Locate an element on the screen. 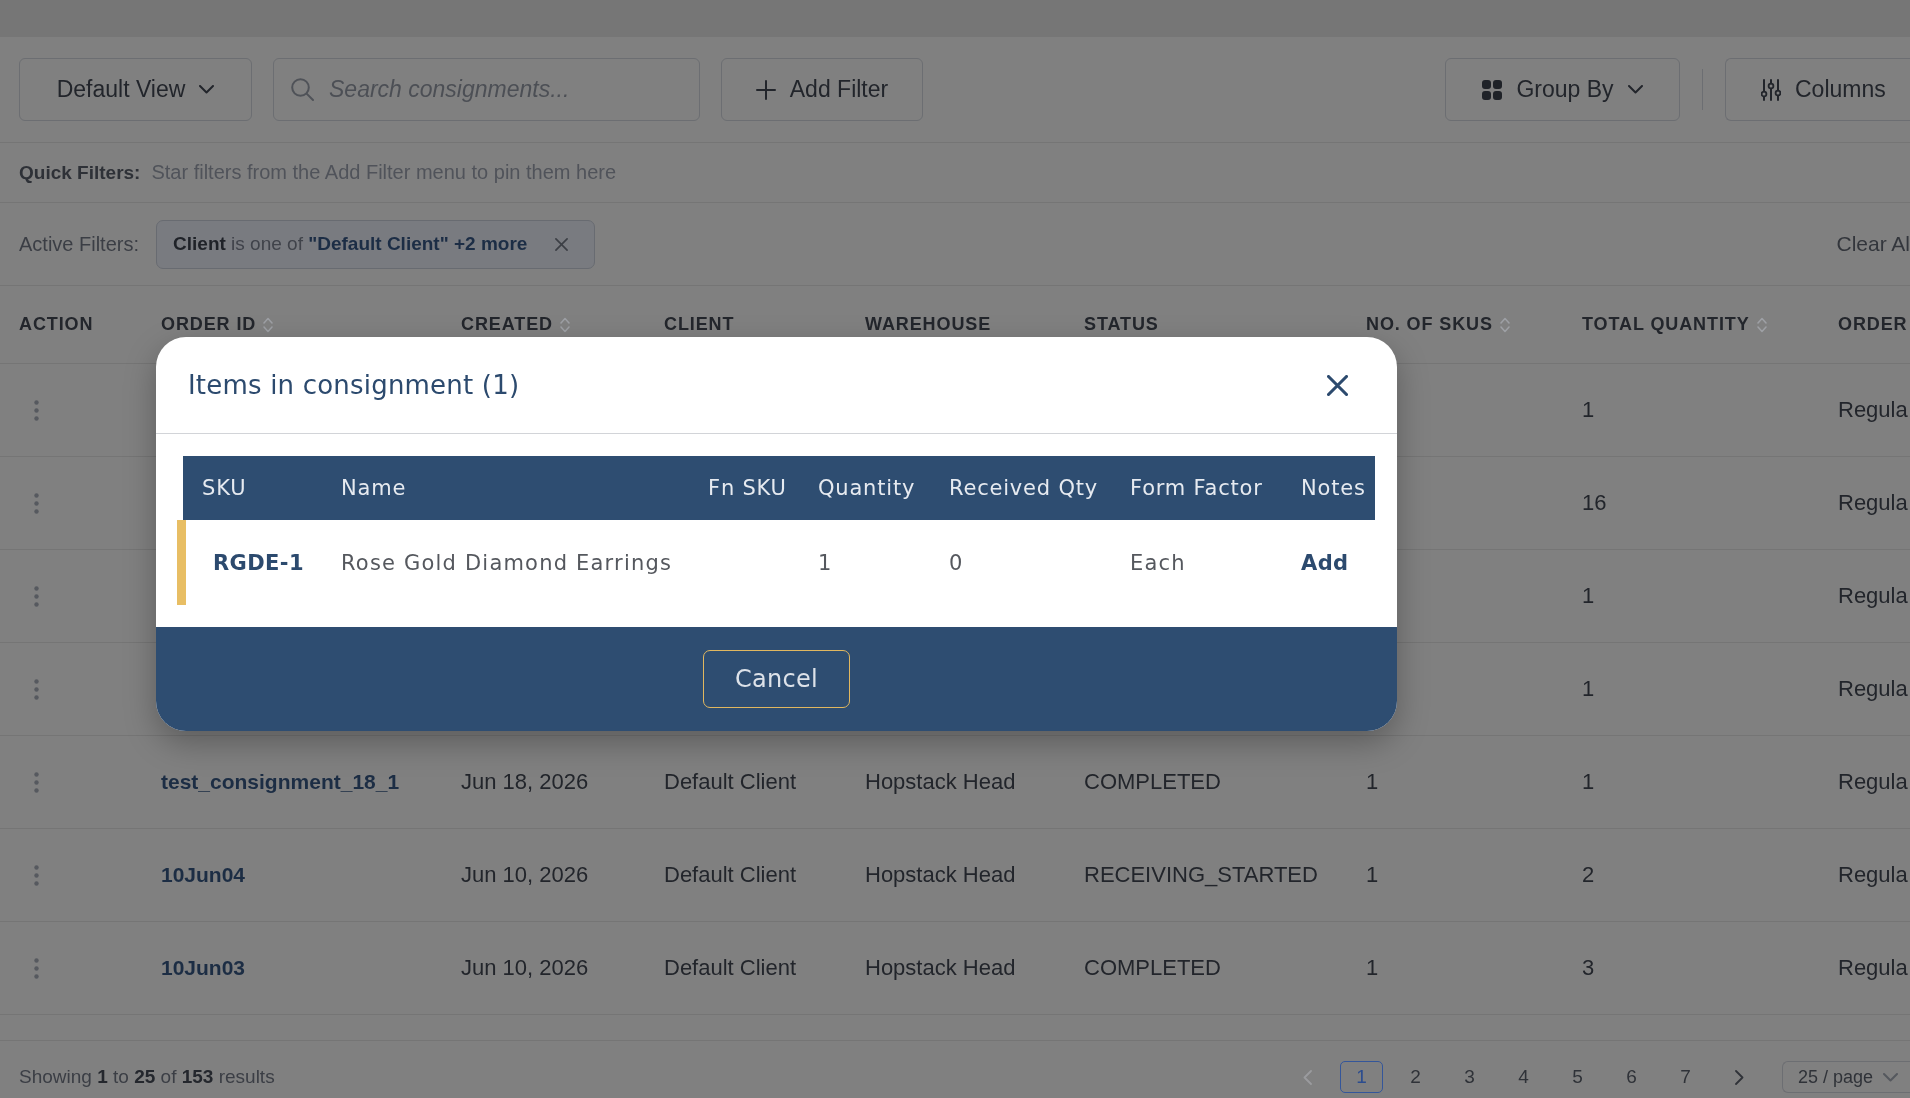 The image size is (1910, 1098). column-header: CLIENT is located at coordinates (699, 324).